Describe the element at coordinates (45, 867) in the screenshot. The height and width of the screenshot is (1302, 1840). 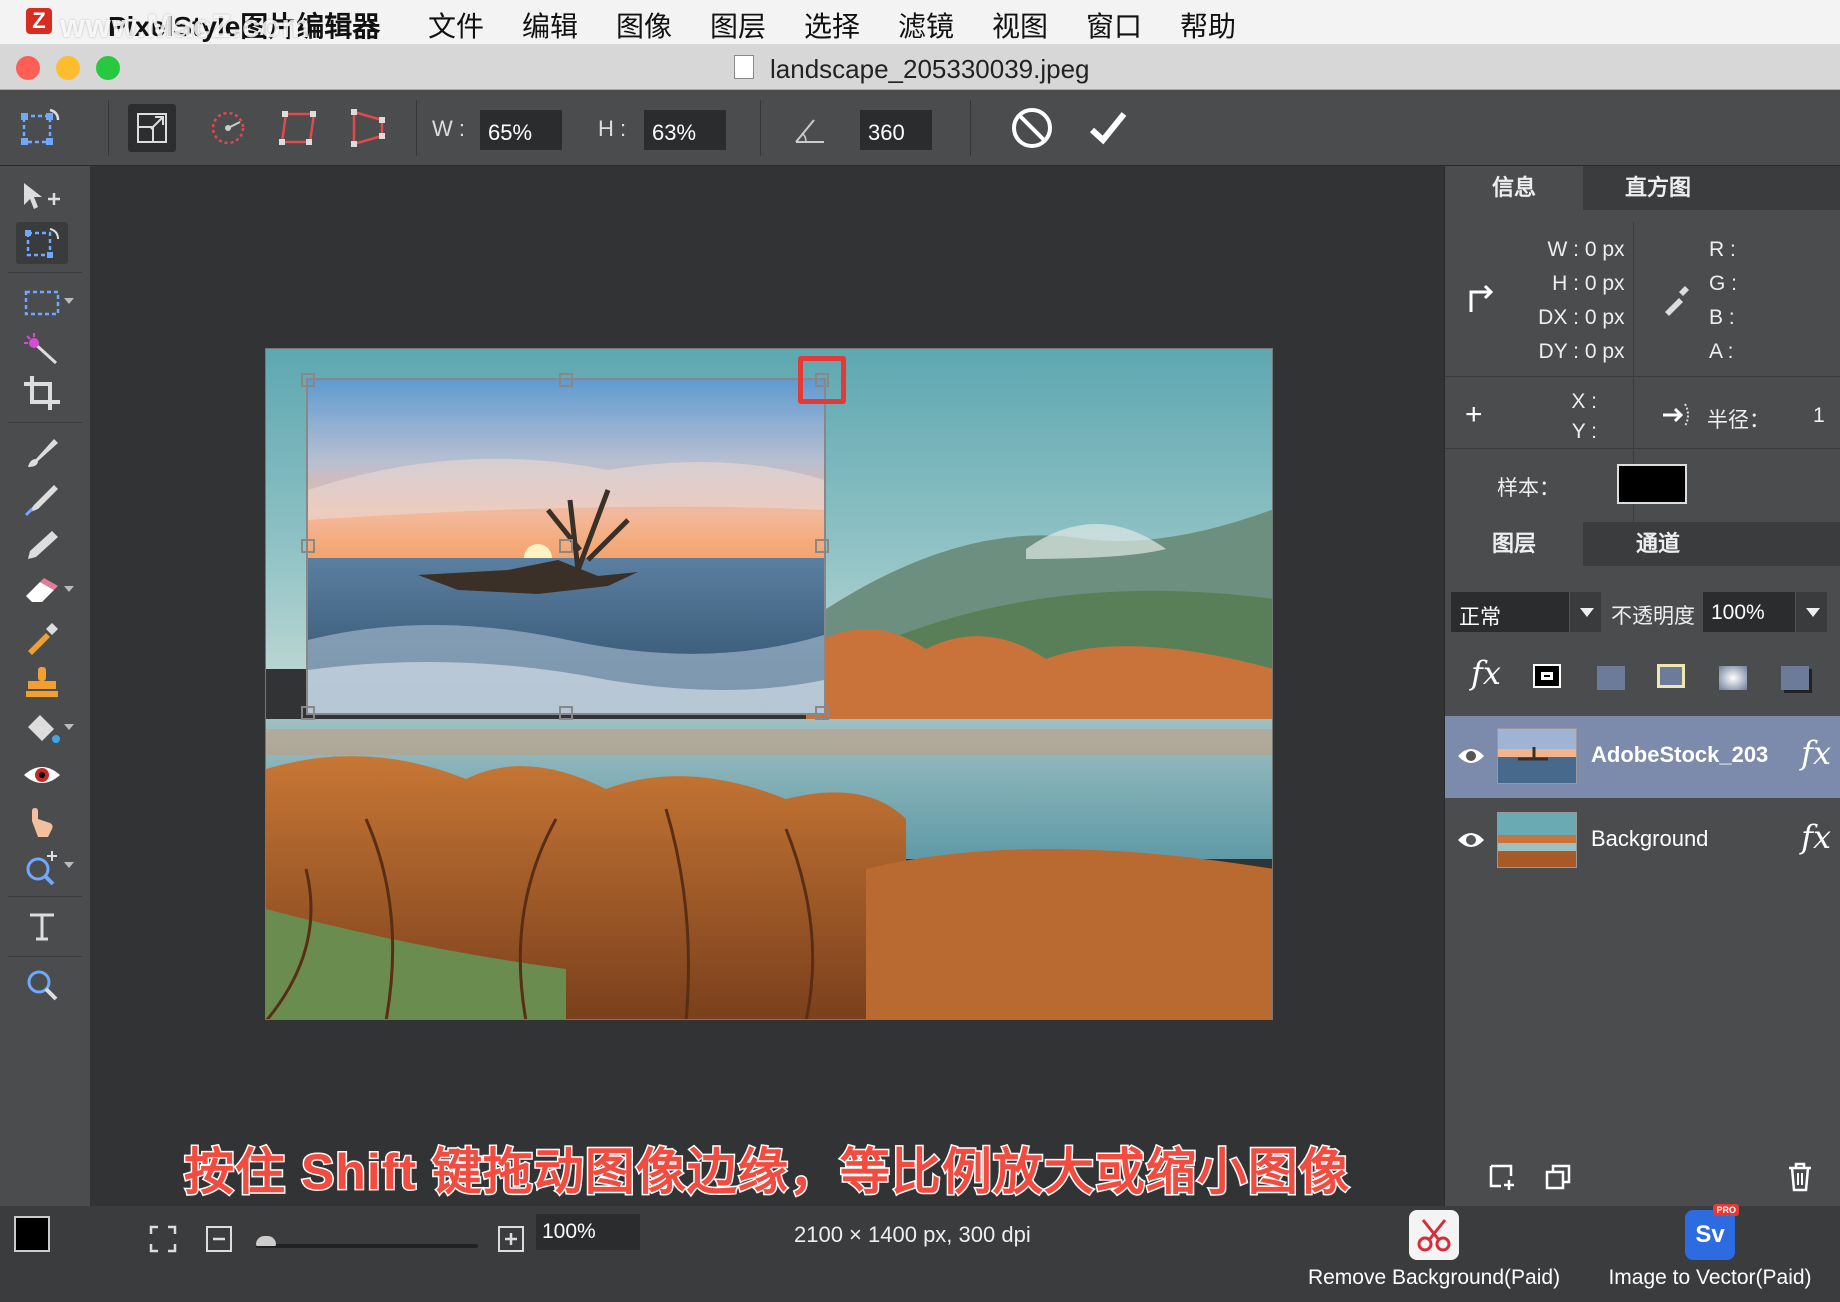
I see `zoom-plus-tool-icon` at that location.